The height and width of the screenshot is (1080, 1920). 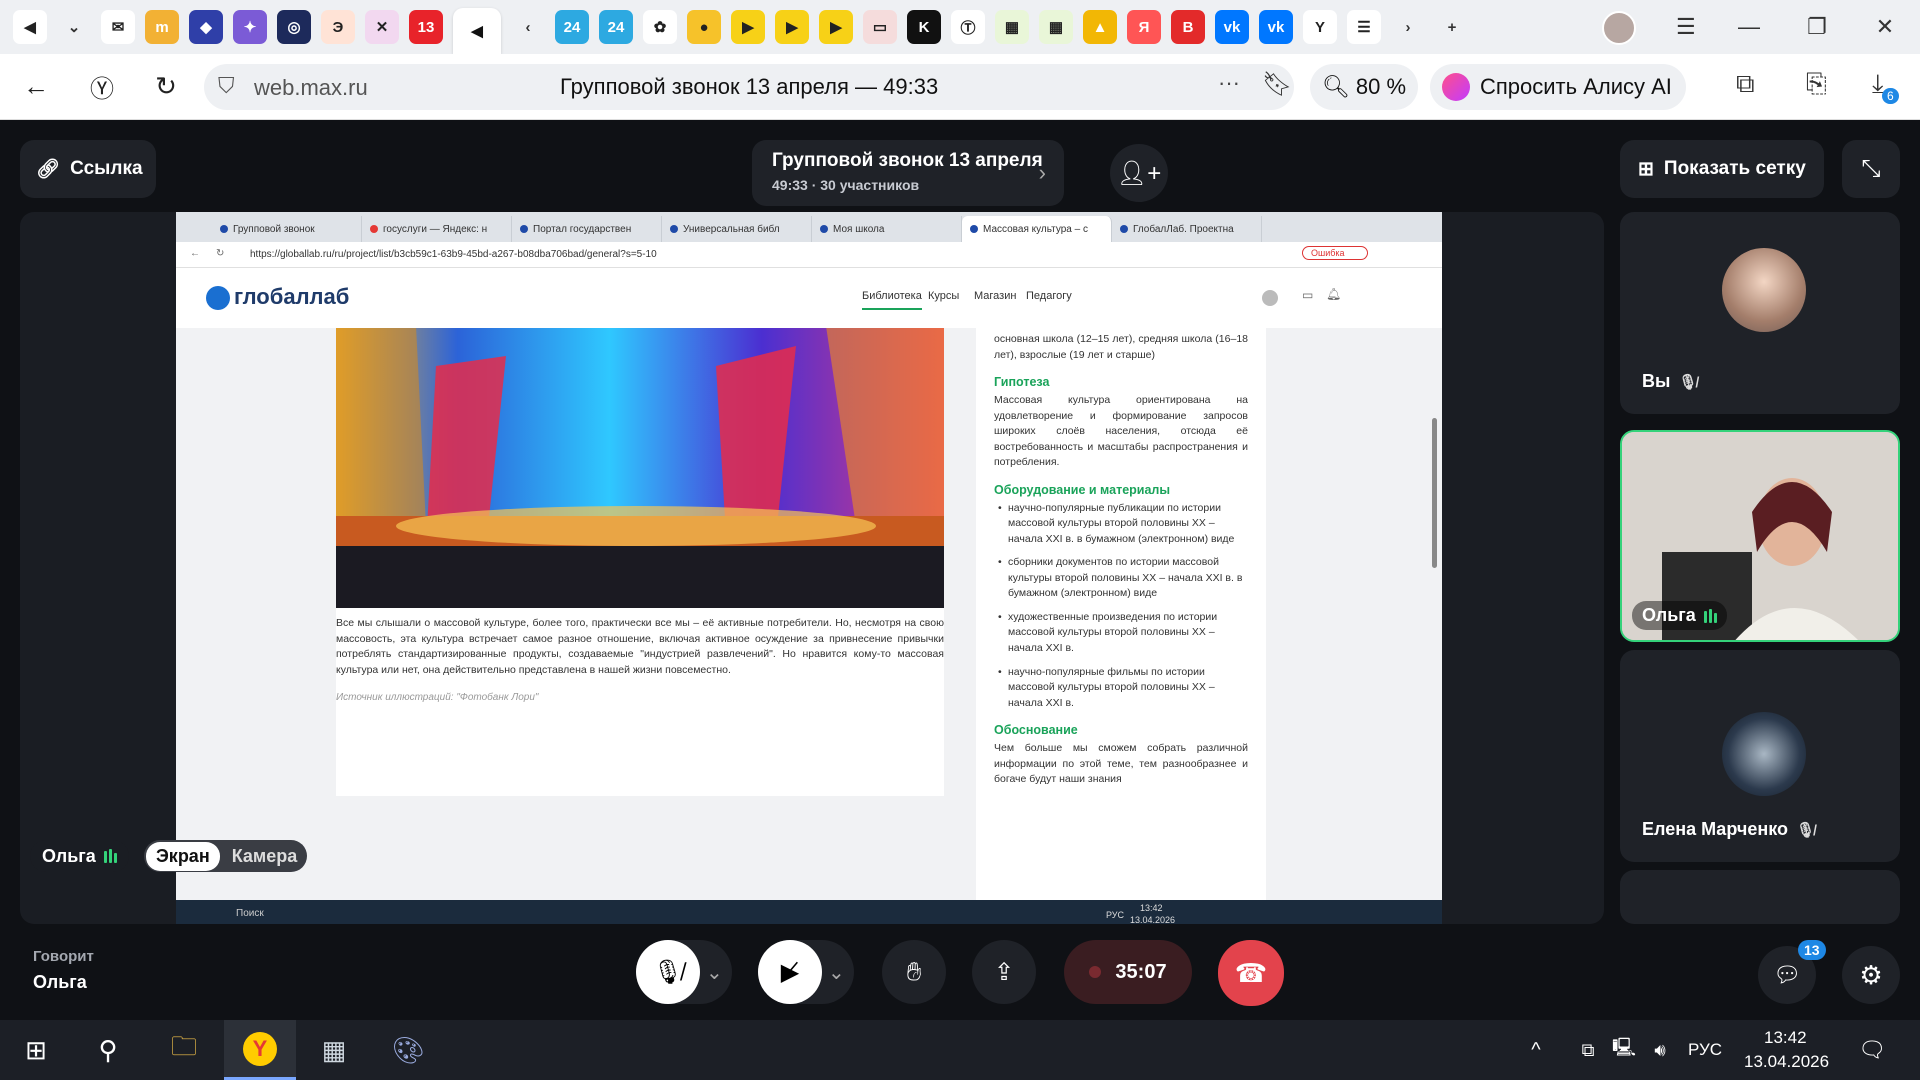 I want to click on alice-button: Спросить Алису AI, so click(x=1558, y=87).